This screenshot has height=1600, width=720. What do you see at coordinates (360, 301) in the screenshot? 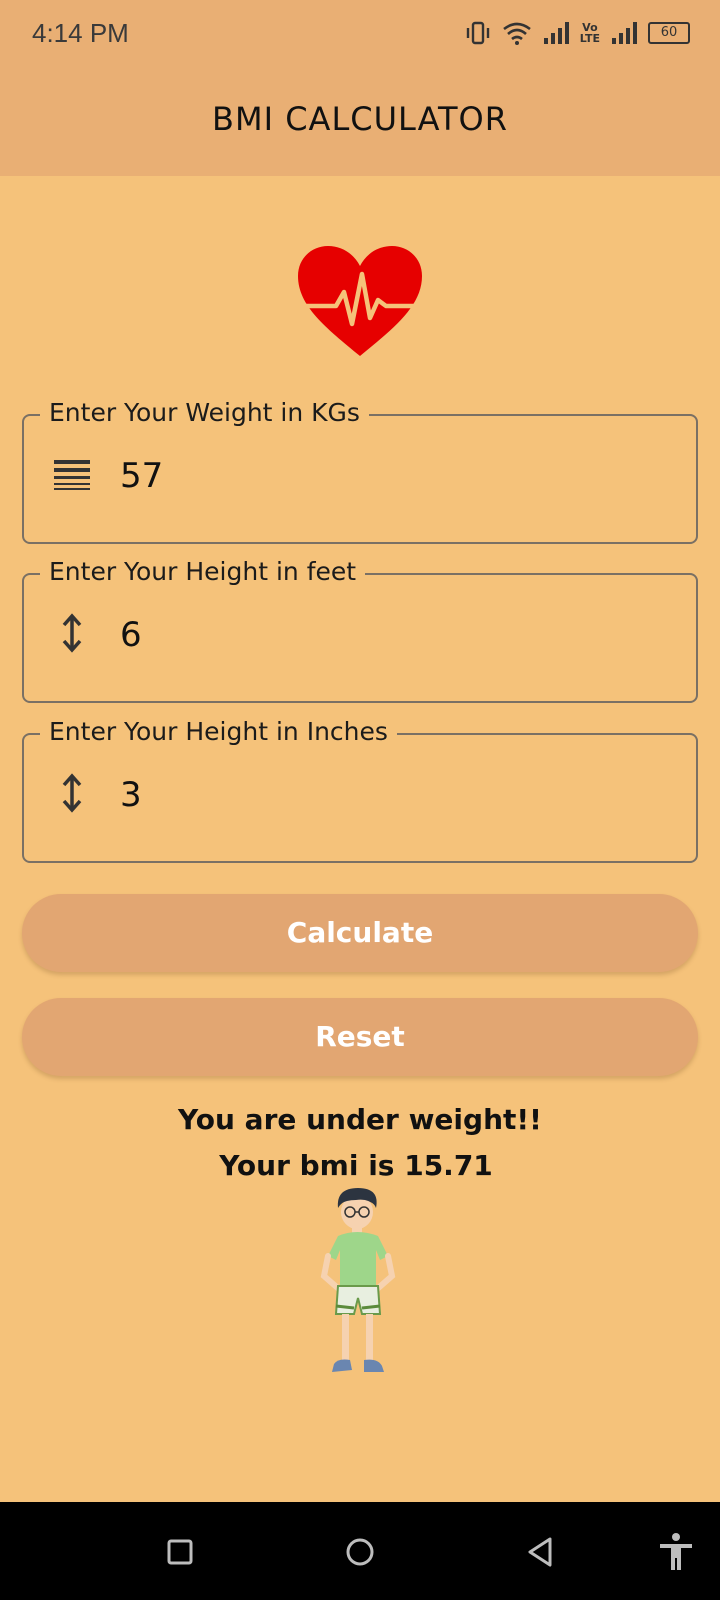
I see `heart-pulse-icon` at bounding box center [360, 301].